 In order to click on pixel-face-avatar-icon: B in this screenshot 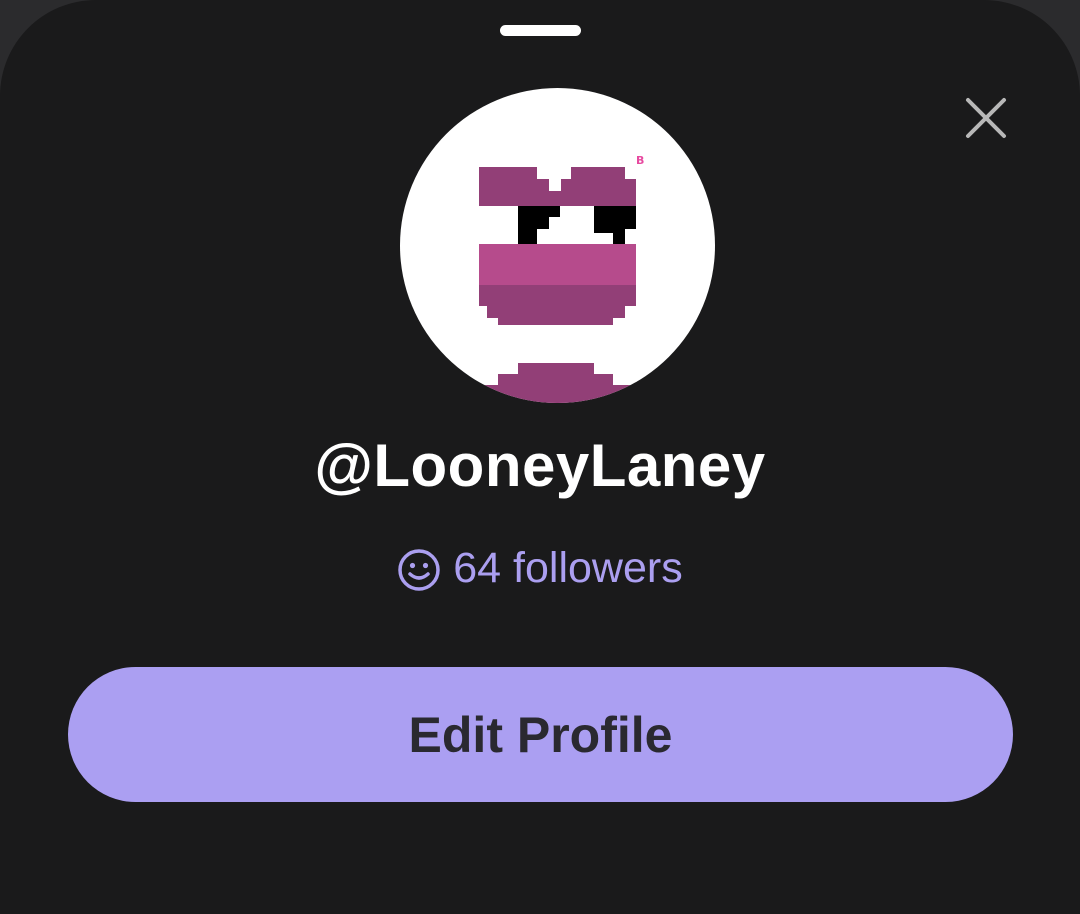, I will do `click(561, 278)`.